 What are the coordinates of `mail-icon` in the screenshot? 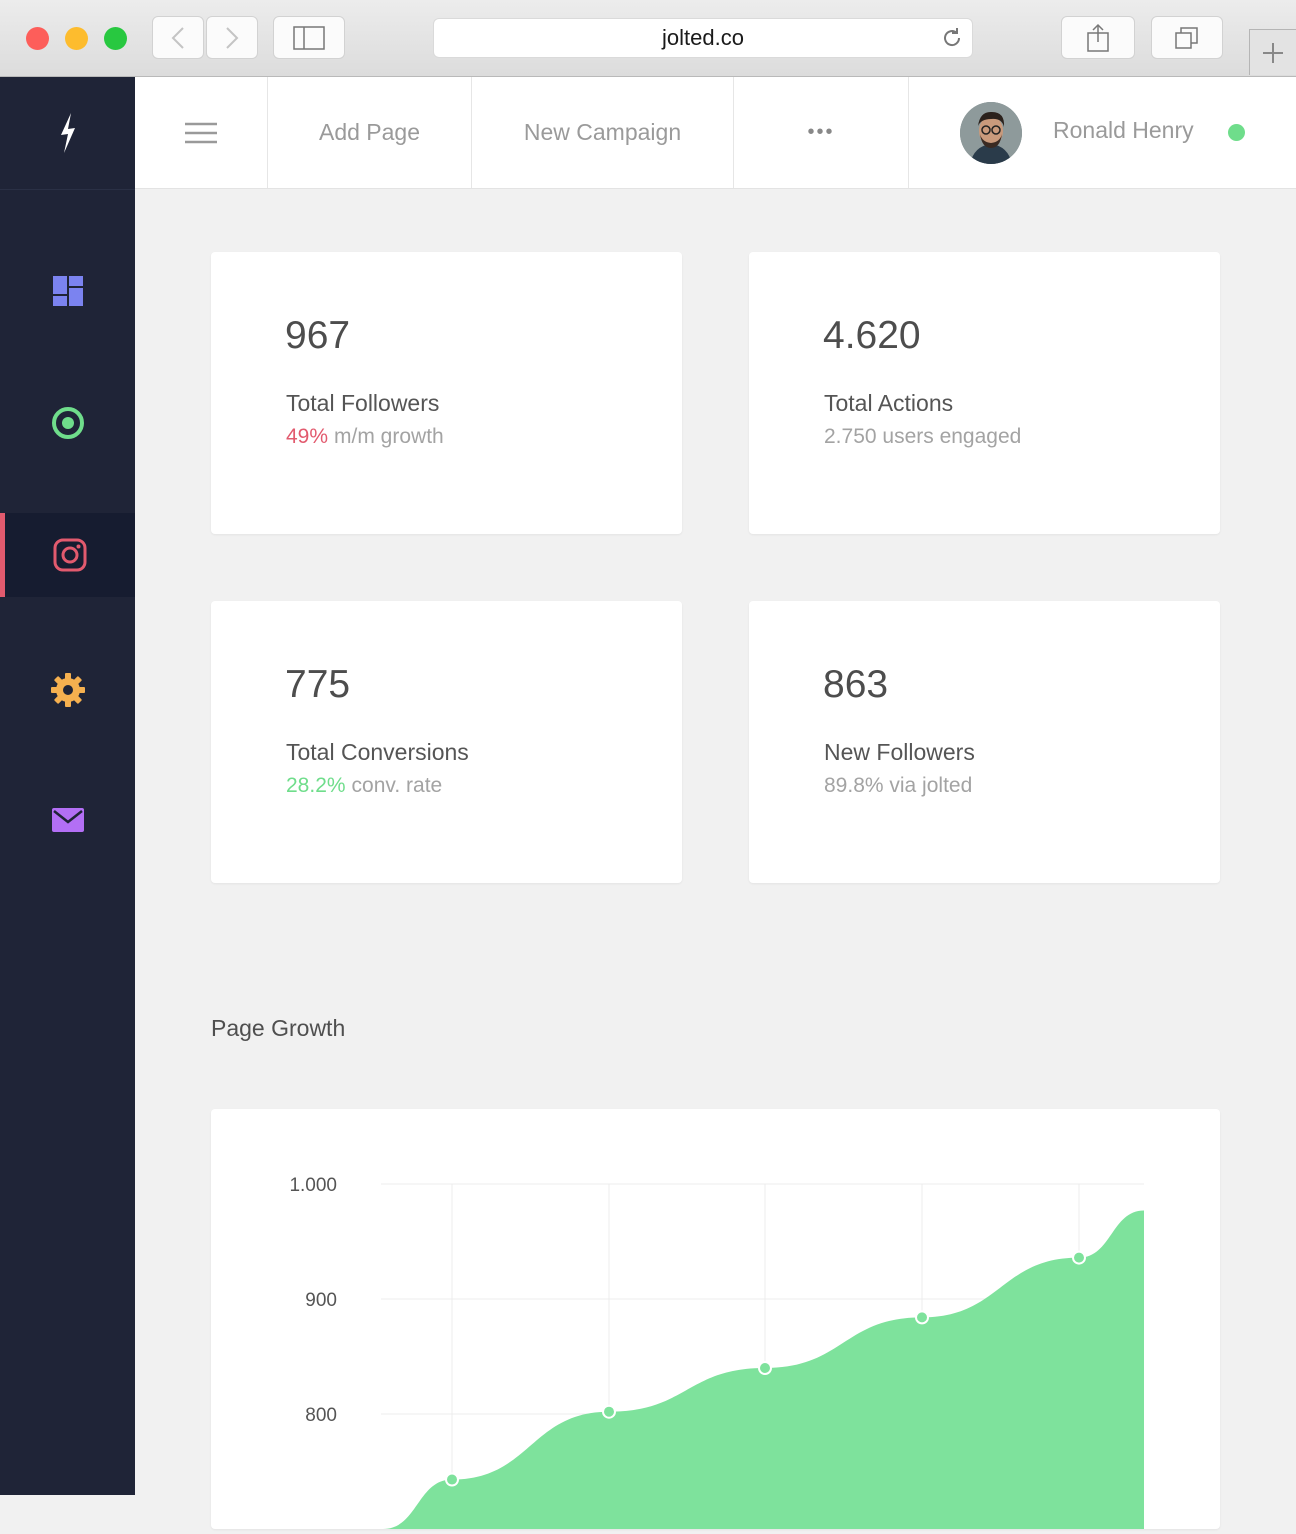 It's located at (67, 820).